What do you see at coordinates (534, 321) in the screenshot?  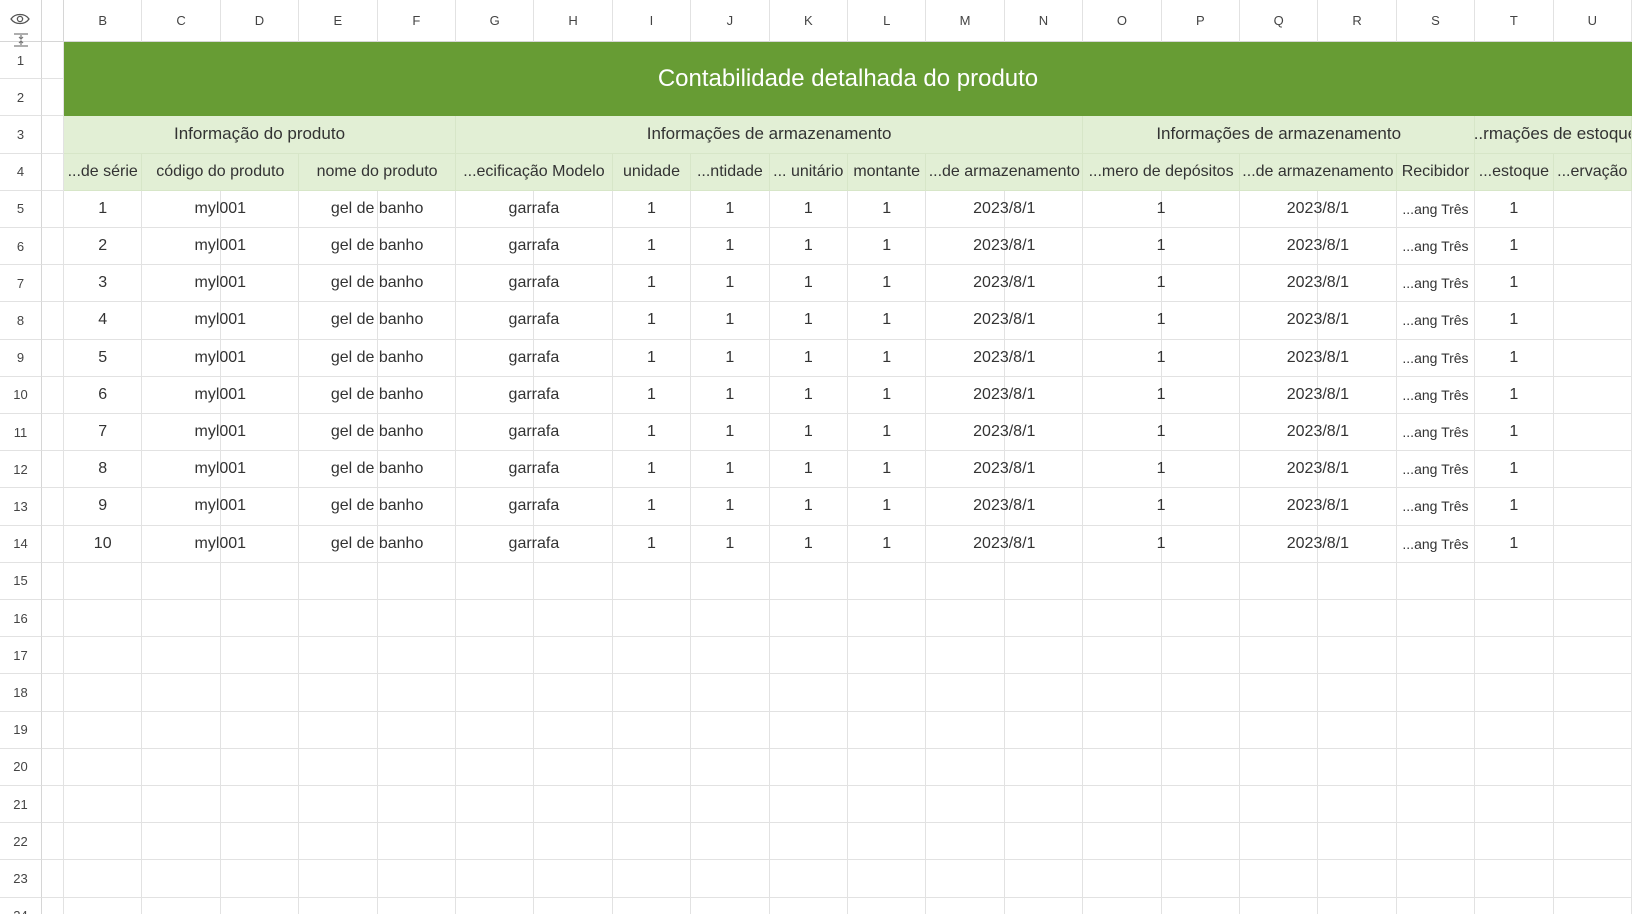 I see `data-cell: garrafa` at bounding box center [534, 321].